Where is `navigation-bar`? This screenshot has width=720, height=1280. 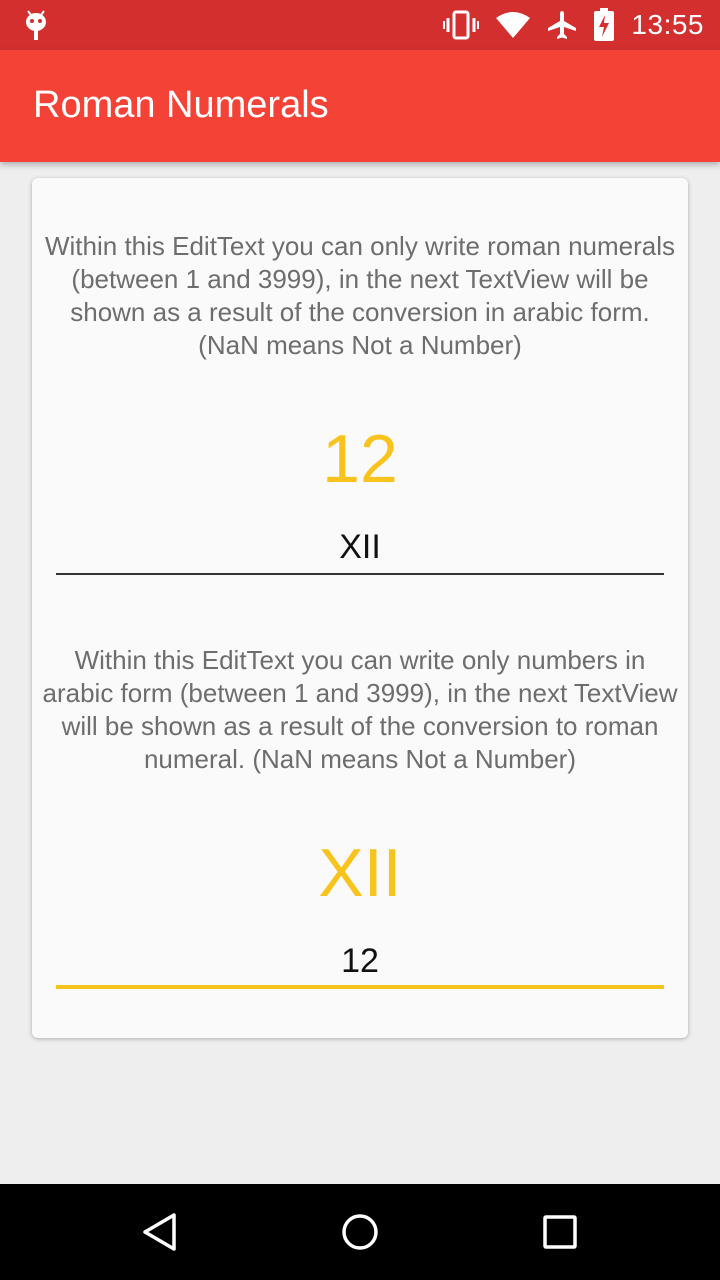 navigation-bar is located at coordinates (360, 1232).